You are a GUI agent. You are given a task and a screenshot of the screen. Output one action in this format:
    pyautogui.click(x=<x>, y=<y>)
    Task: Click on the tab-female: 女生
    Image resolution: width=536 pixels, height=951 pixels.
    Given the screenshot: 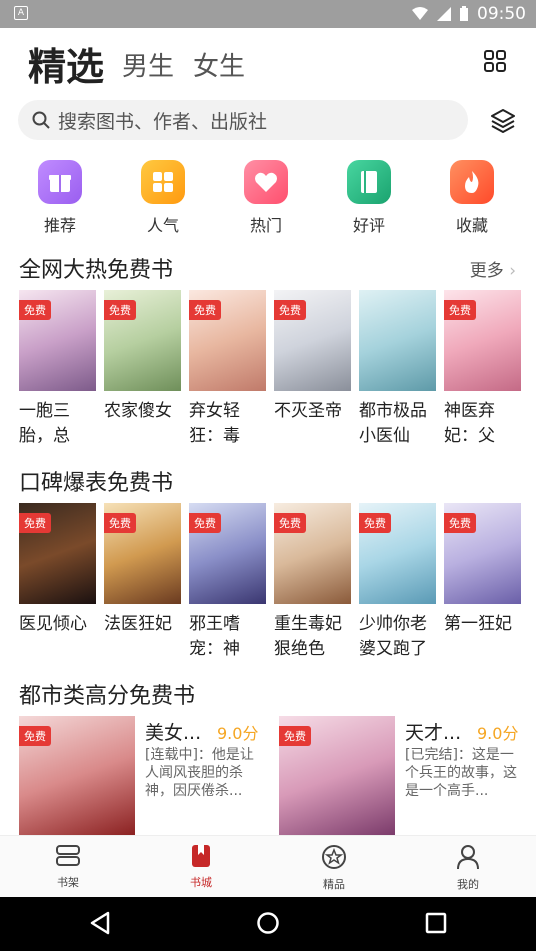 What is the action you would take?
    pyautogui.click(x=219, y=64)
    